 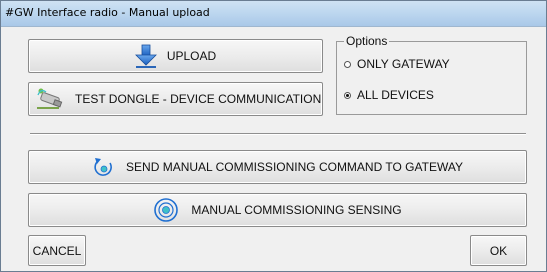 What do you see at coordinates (166, 210) in the screenshot?
I see `sensing-target-icon` at bounding box center [166, 210].